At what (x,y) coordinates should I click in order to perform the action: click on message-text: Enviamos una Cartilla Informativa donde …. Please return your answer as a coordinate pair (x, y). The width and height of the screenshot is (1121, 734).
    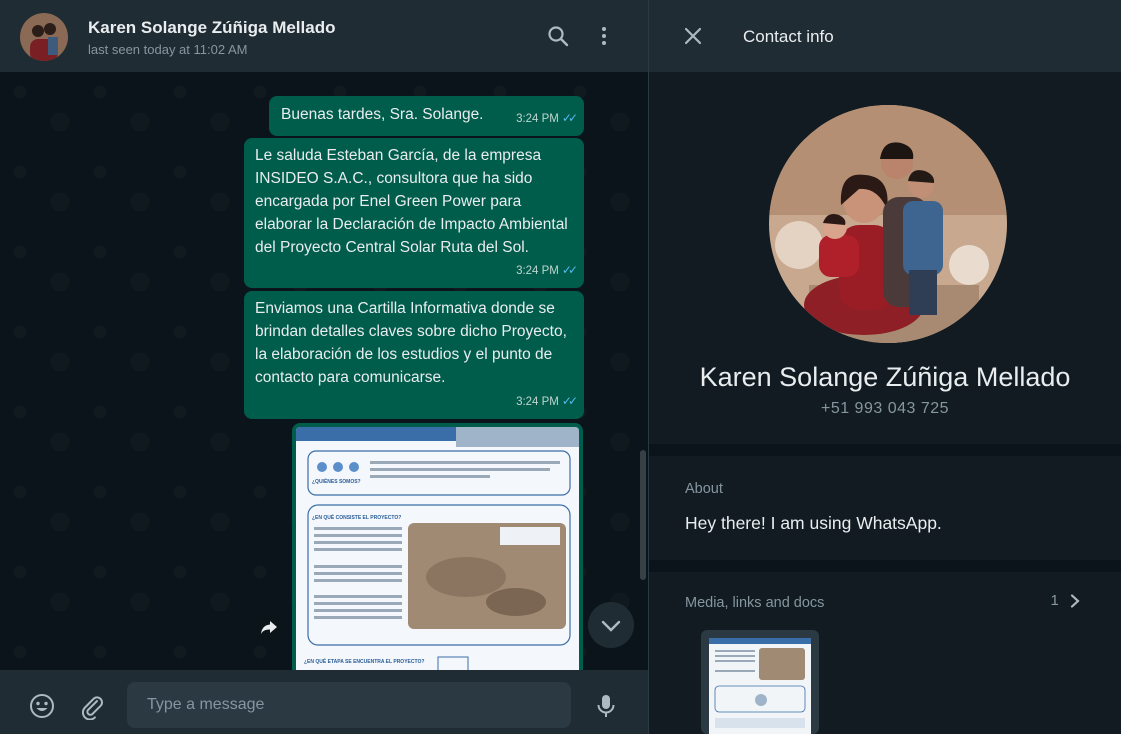
    Looking at the image, I should click on (411, 343).